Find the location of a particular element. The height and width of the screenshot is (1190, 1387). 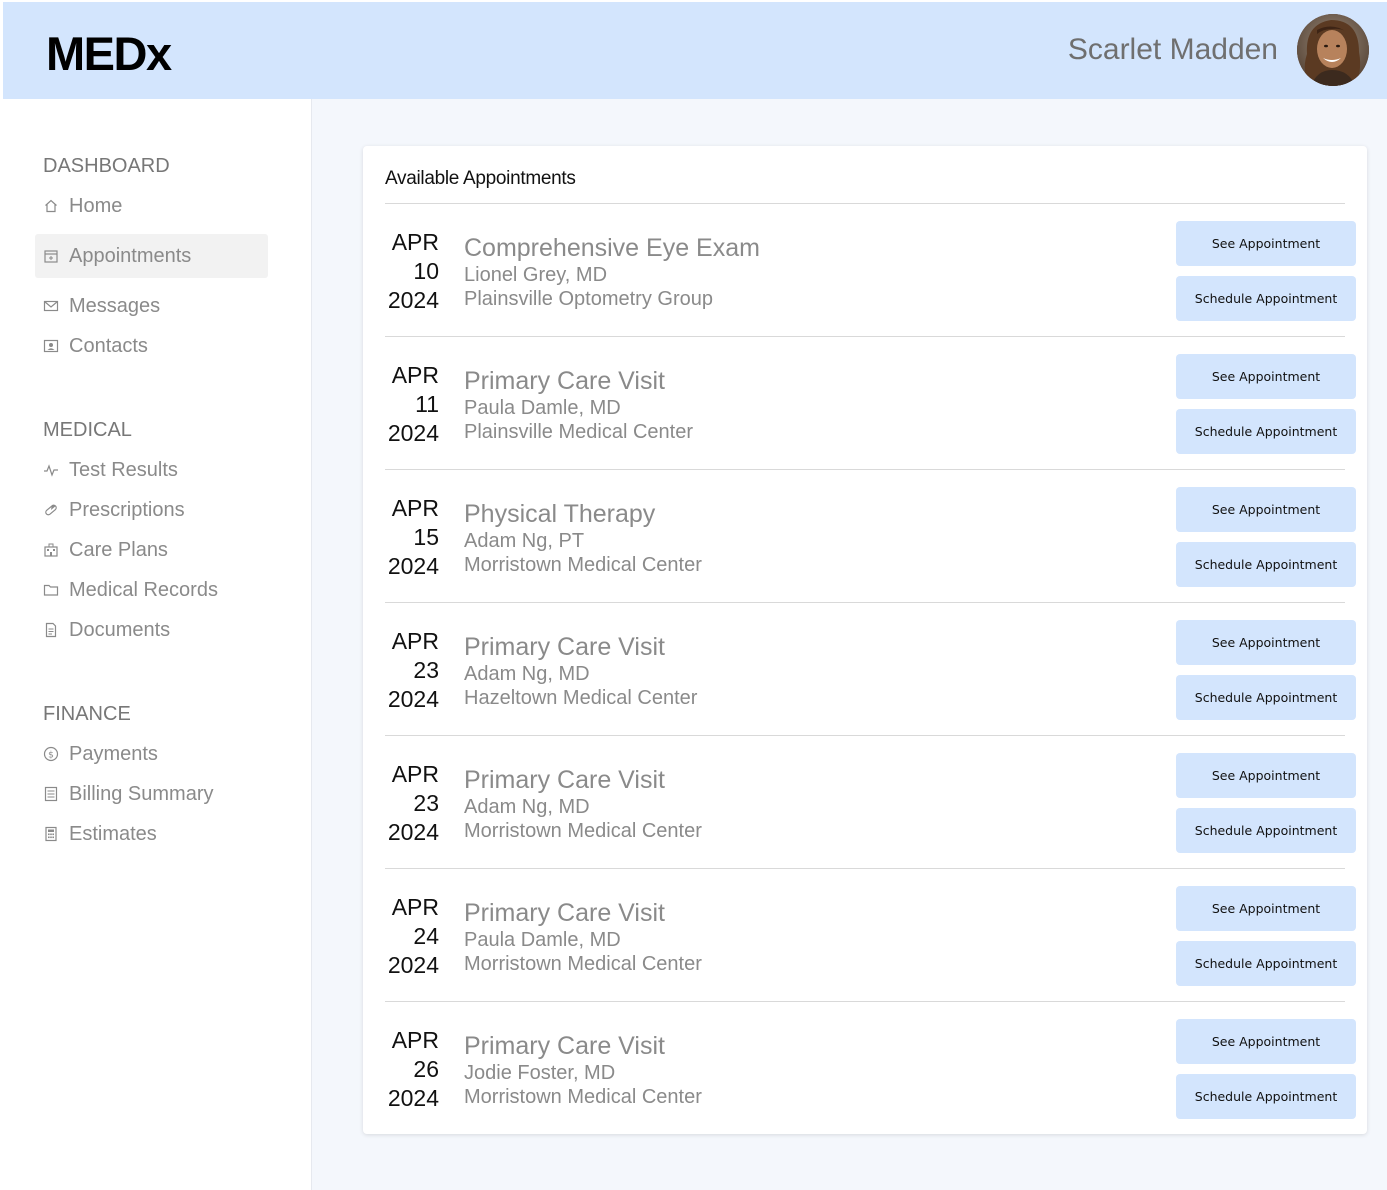

sidebar-item-messages: Messages is located at coordinates (151, 306).